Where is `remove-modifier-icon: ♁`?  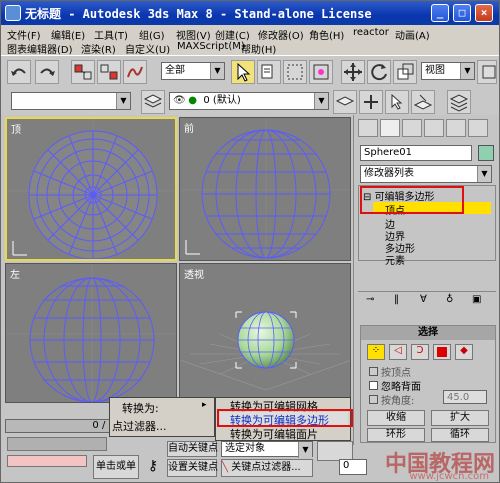
remove-modifier-icon: ♁ is located at coordinates (449, 299).